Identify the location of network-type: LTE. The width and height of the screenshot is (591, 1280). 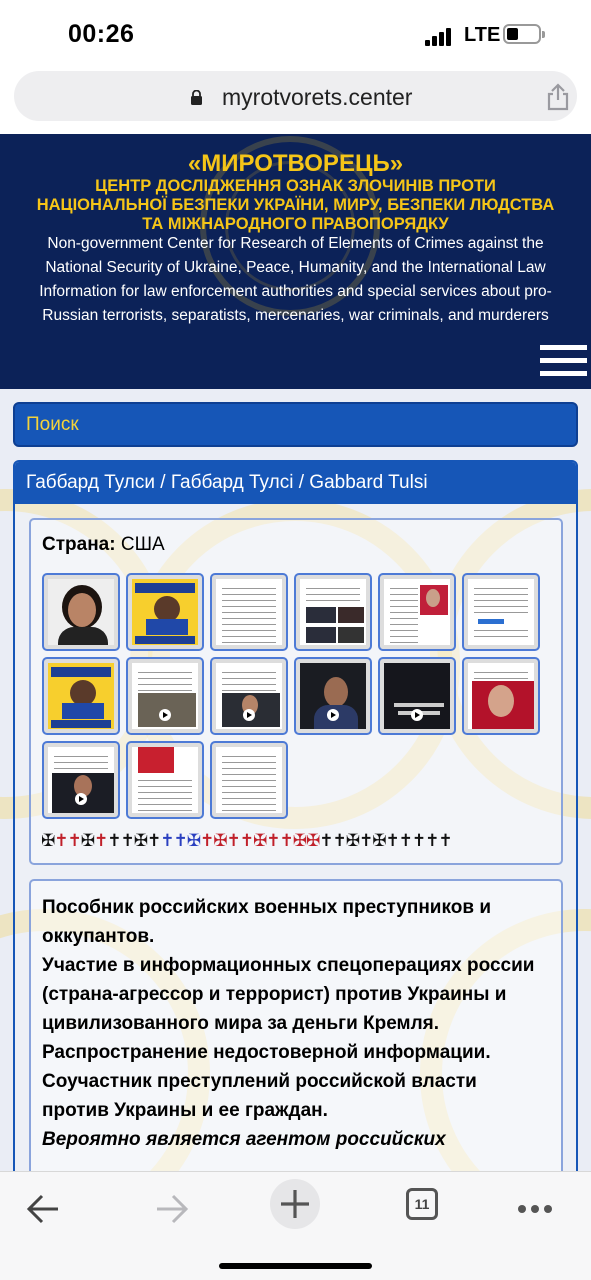
(482, 35).